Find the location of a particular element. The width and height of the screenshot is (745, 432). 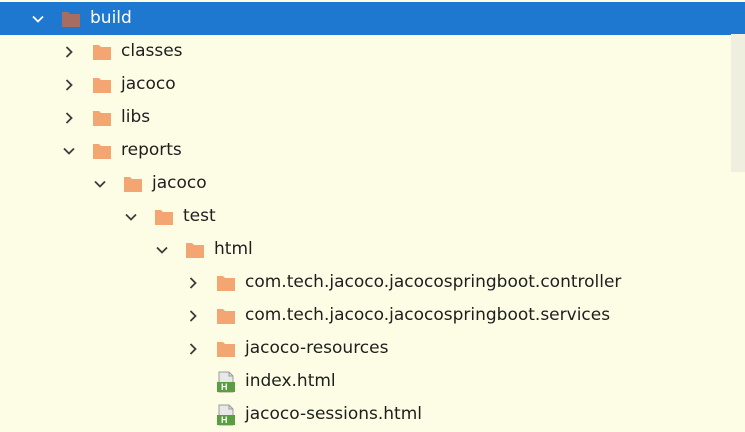

tree-item-label: index.html is located at coordinates (290, 381).